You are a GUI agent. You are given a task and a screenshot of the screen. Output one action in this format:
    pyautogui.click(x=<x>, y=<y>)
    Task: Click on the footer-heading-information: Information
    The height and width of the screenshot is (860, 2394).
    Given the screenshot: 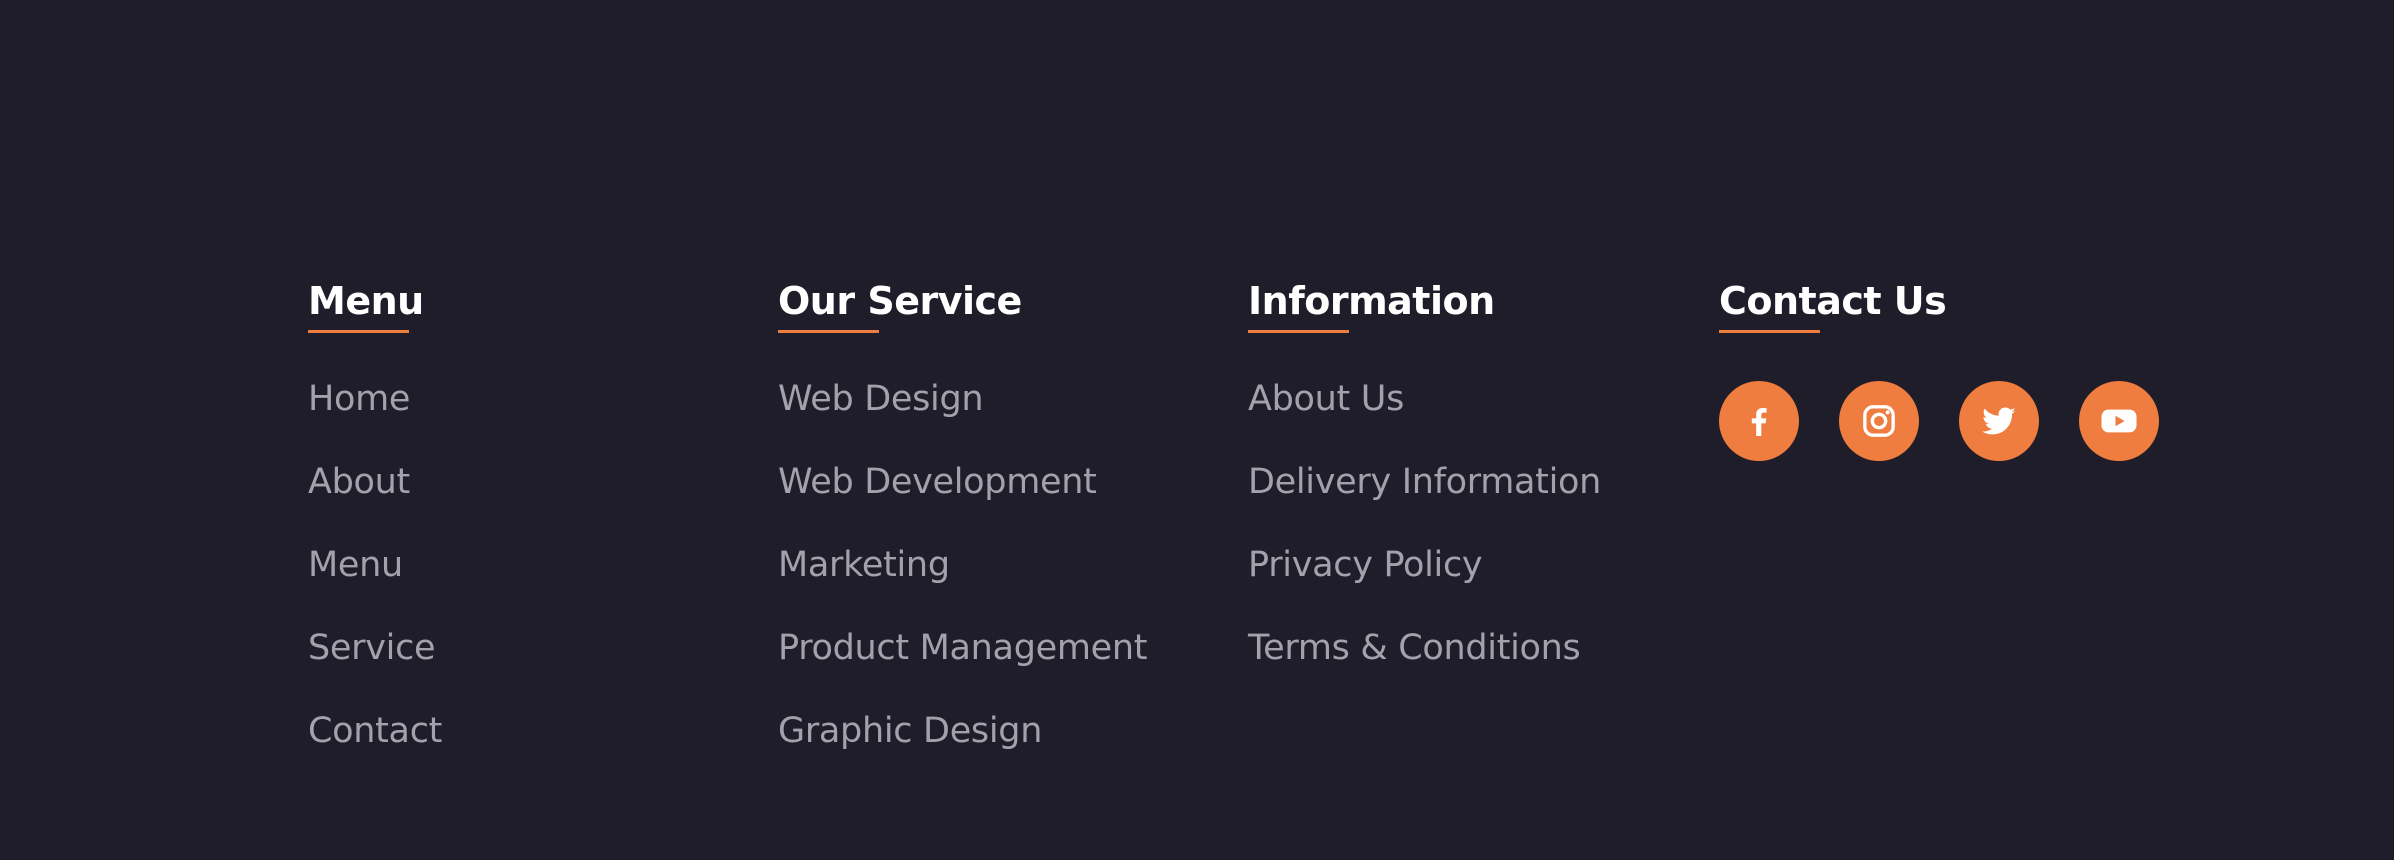 What is the action you would take?
    pyautogui.click(x=1371, y=301)
    